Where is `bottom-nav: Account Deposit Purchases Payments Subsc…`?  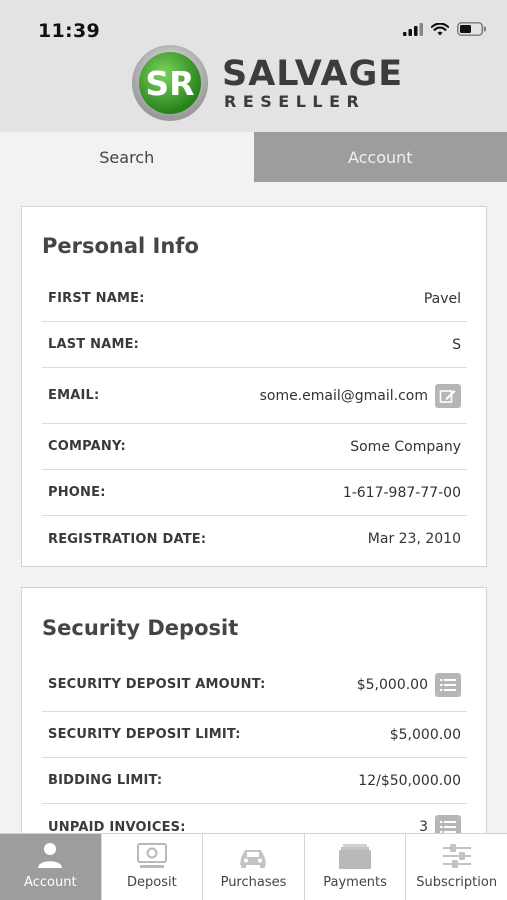
bottom-nav: Account Deposit Purchases Payments Subsc… is located at coordinates (253, 866).